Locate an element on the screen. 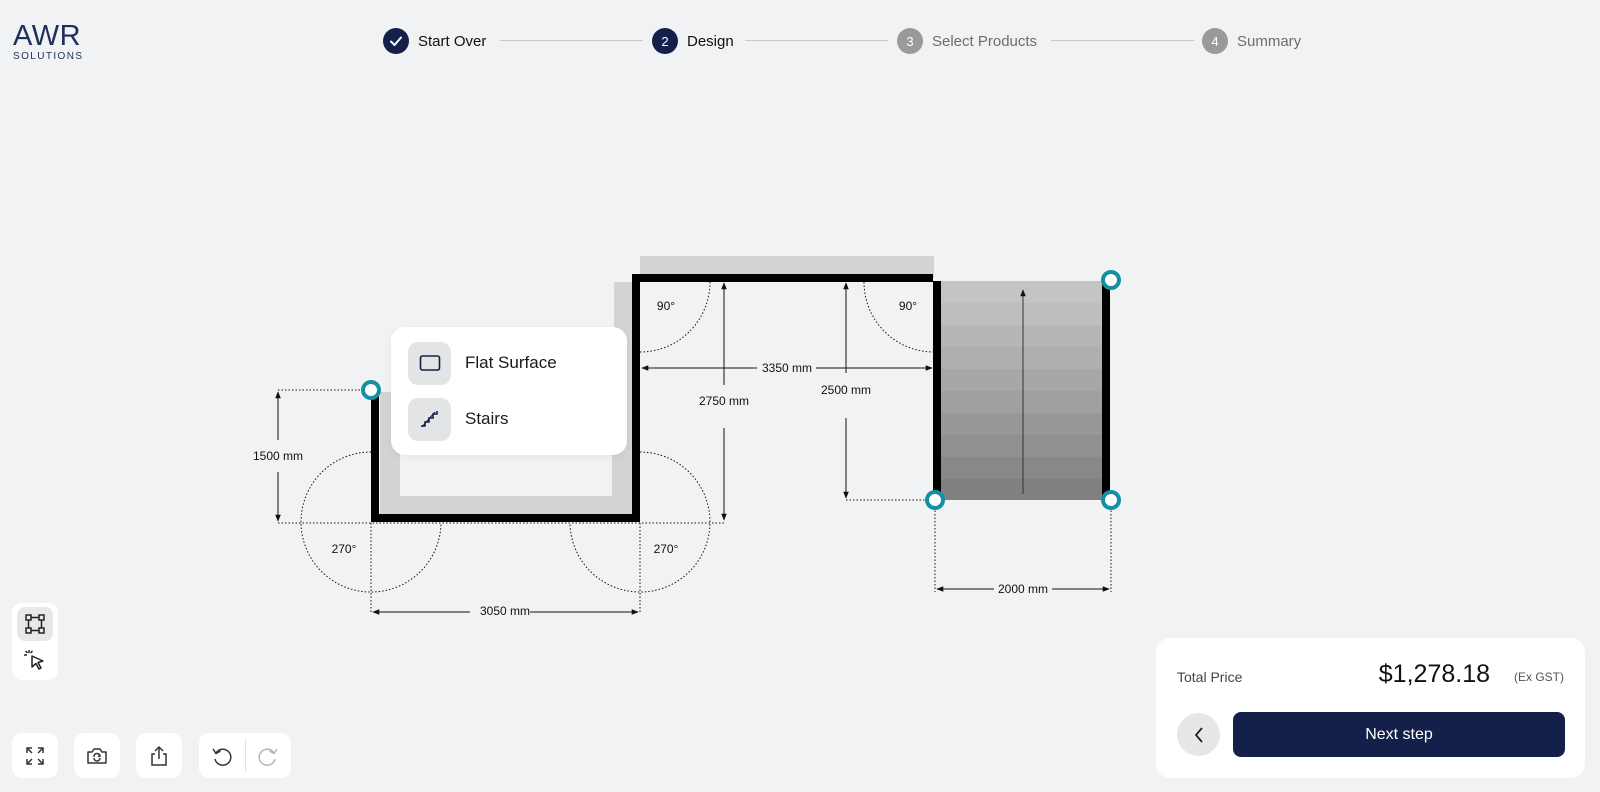 The height and width of the screenshot is (792, 1600). select-cursor-icon is located at coordinates (35, 660).